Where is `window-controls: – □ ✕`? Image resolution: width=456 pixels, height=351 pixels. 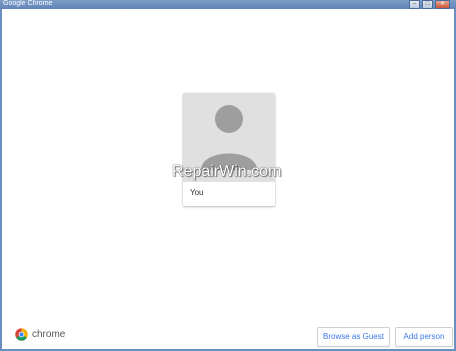
window-controls: – □ ✕ is located at coordinates (429, 4).